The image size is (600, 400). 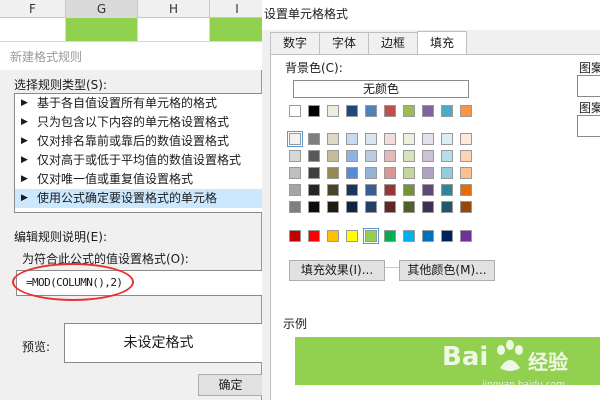 What do you see at coordinates (295, 43) in the screenshot?
I see `tab-number: 数字` at bounding box center [295, 43].